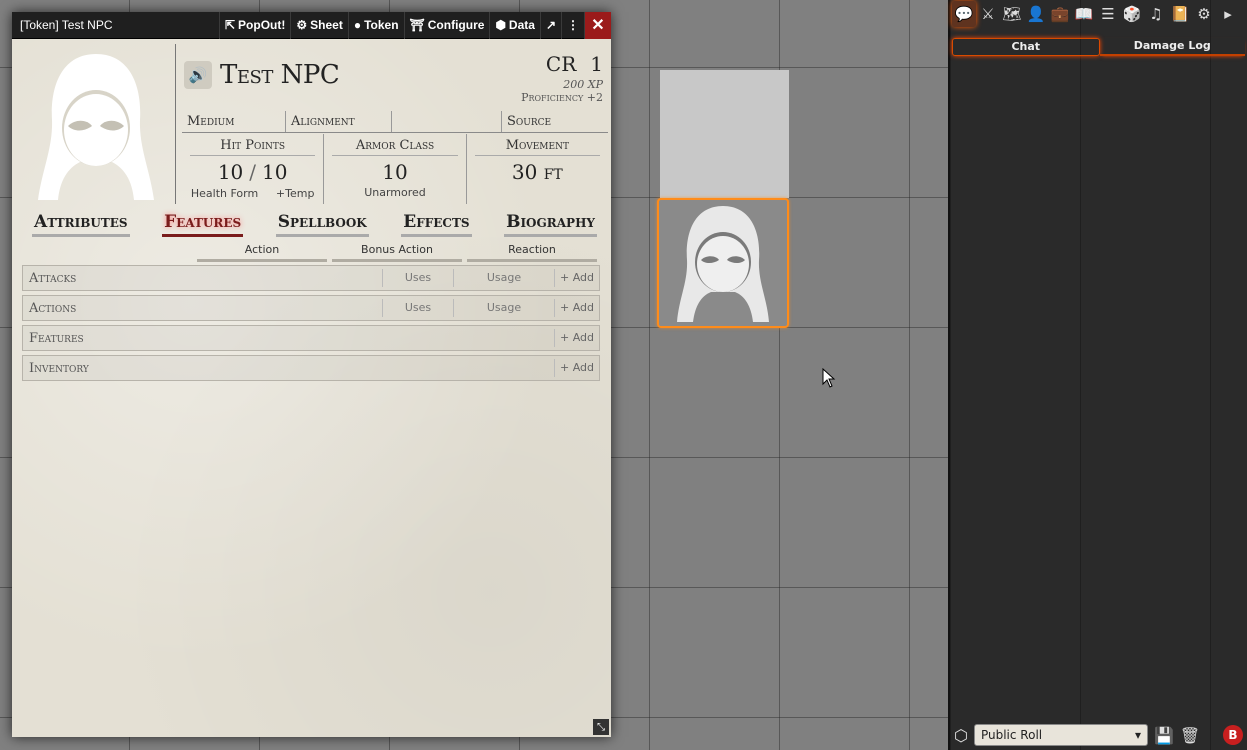  Describe the element at coordinates (59, 368) in the screenshot. I see `section-name: Inventory` at that location.